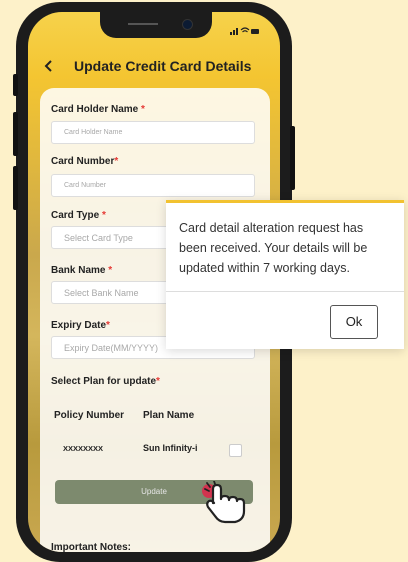  Describe the element at coordinates (163, 66) in the screenshot. I see `page-title: Update Credit Card Details` at that location.